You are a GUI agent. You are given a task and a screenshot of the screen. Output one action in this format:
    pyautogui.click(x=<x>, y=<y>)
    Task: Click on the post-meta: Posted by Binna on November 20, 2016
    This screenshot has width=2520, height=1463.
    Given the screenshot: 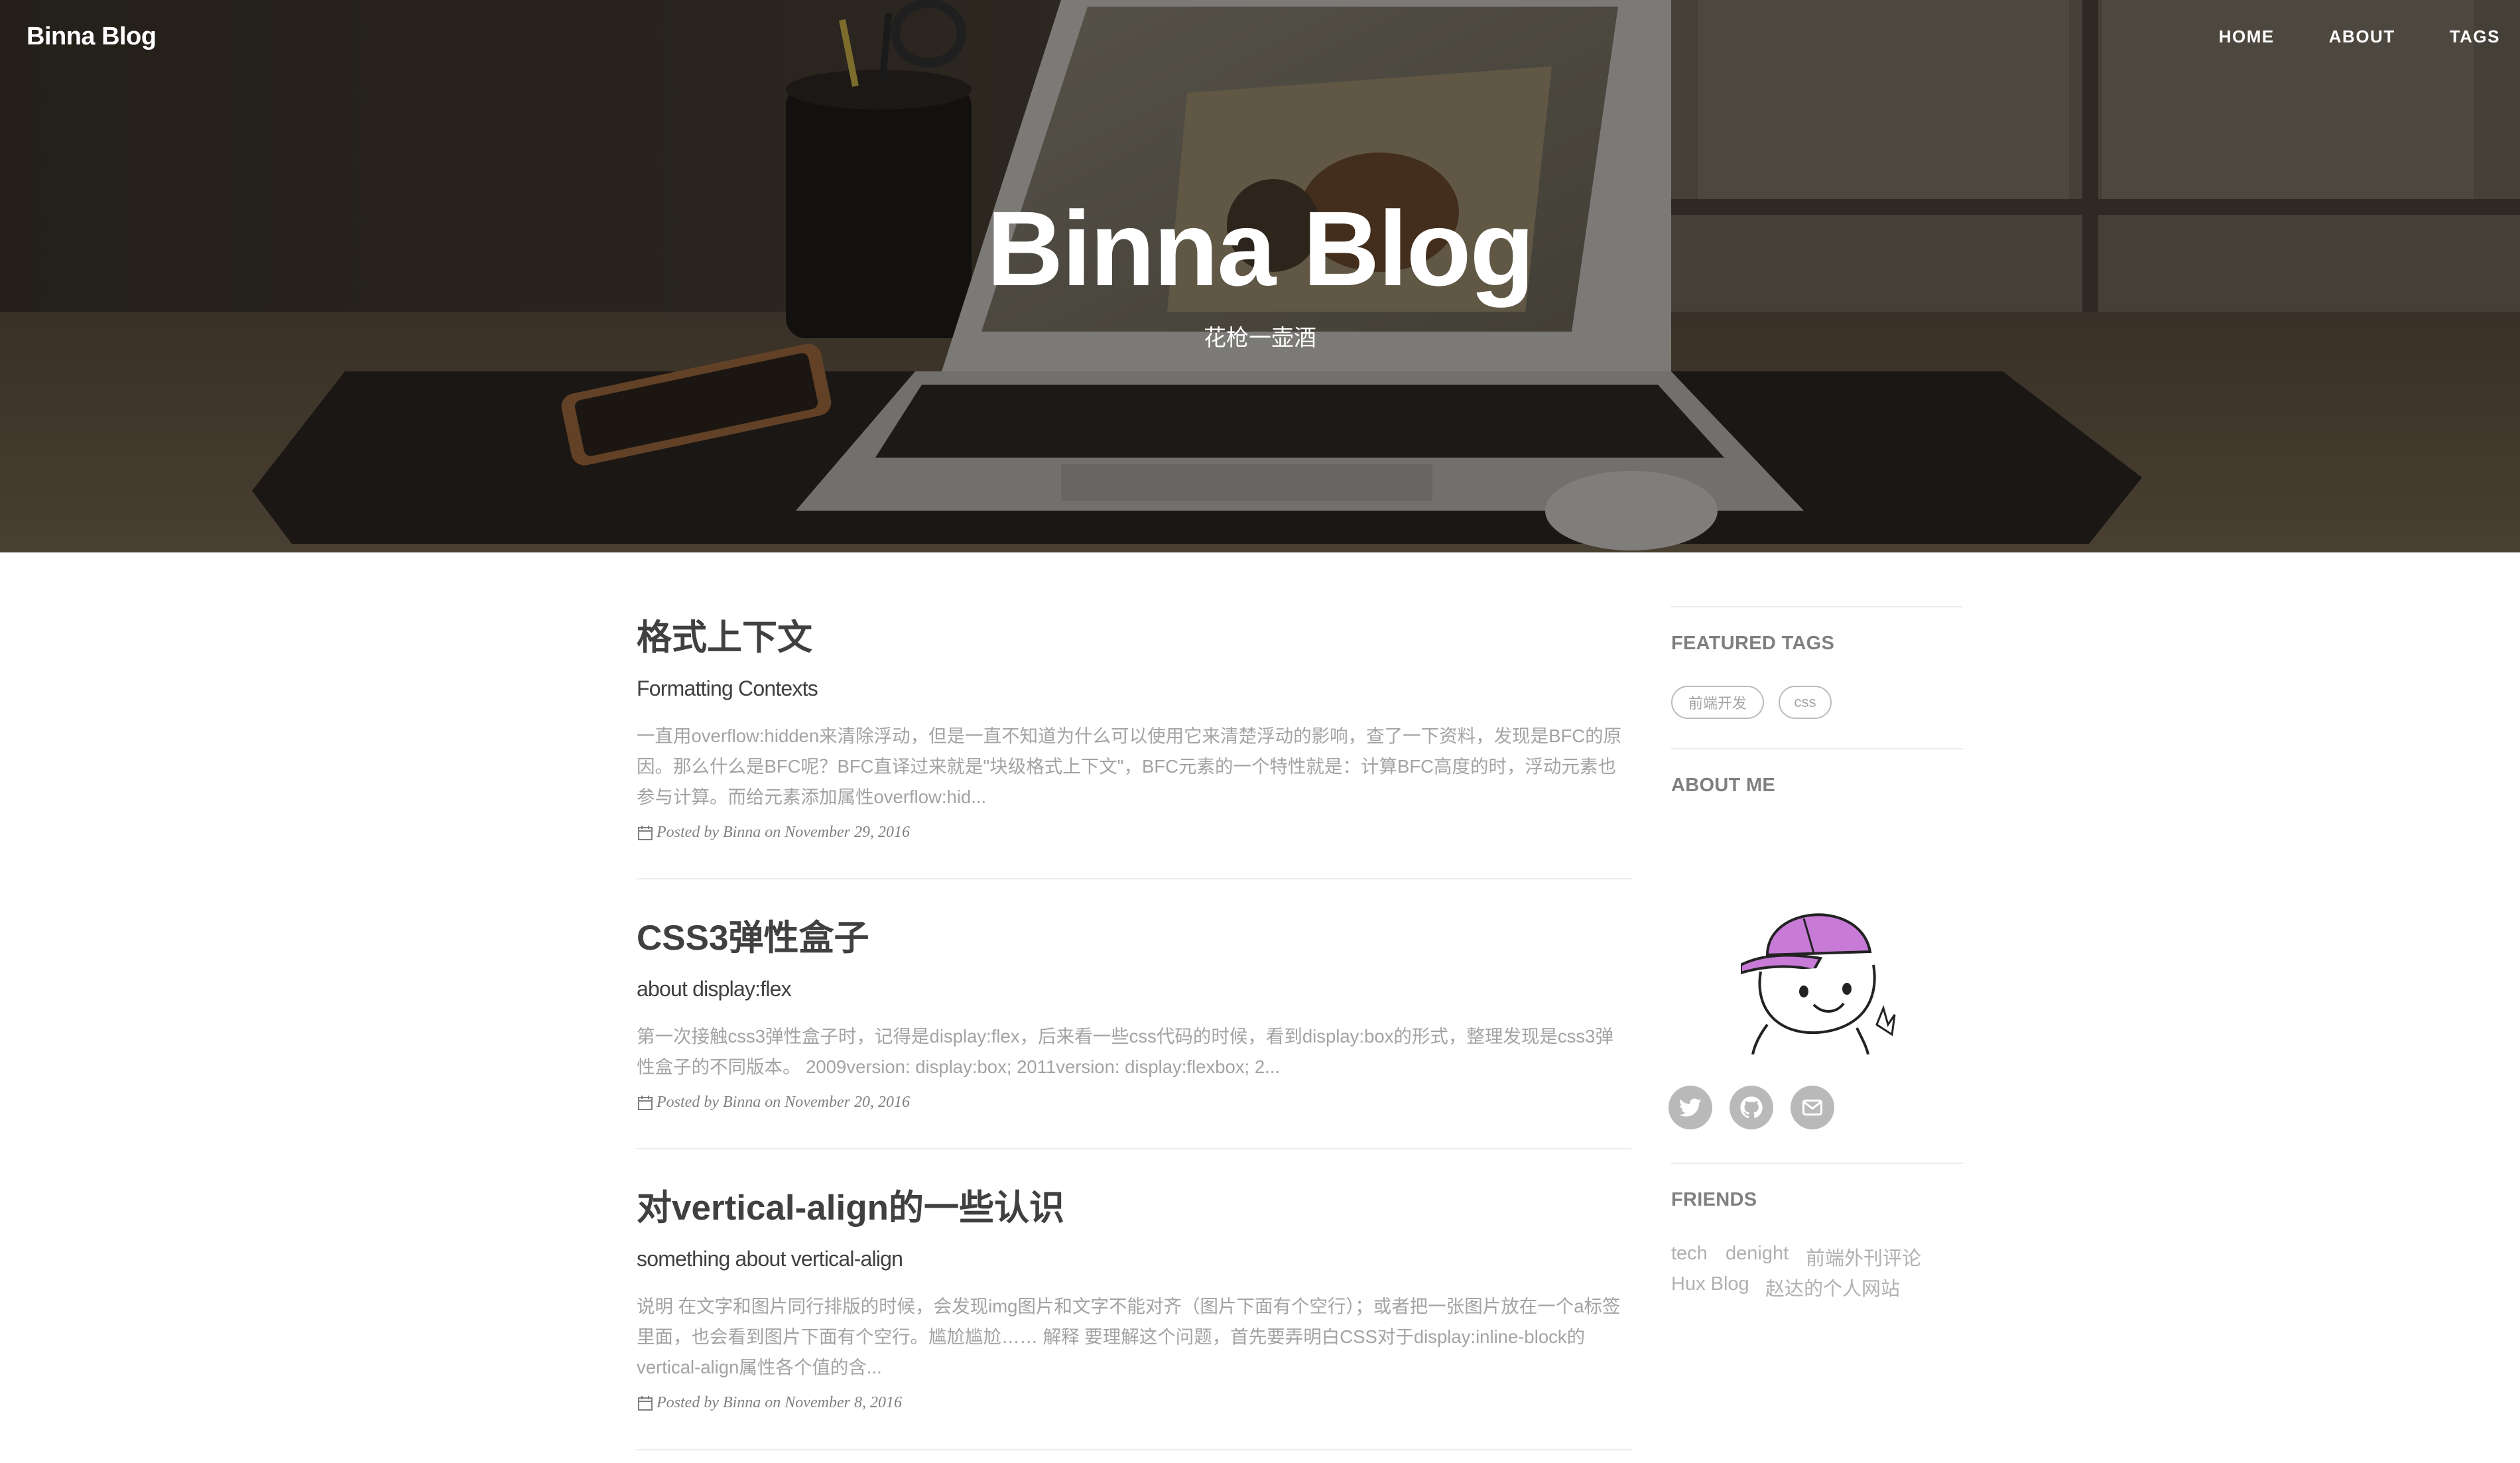 What is the action you would take?
    pyautogui.click(x=773, y=1103)
    